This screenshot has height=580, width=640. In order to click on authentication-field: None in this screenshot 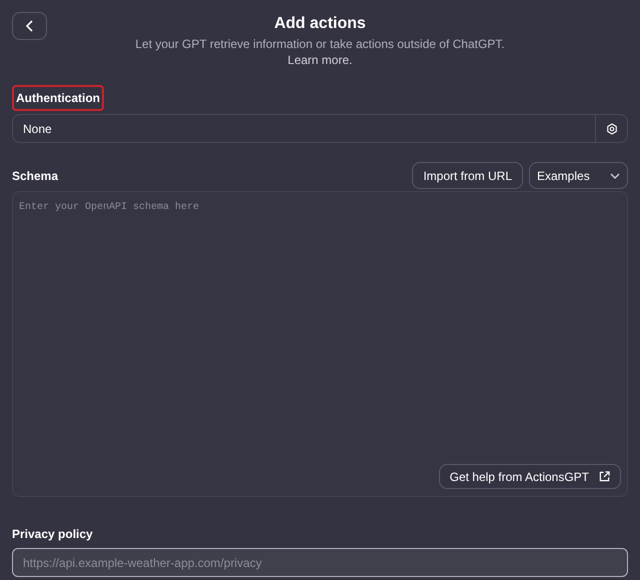, I will do `click(320, 128)`.